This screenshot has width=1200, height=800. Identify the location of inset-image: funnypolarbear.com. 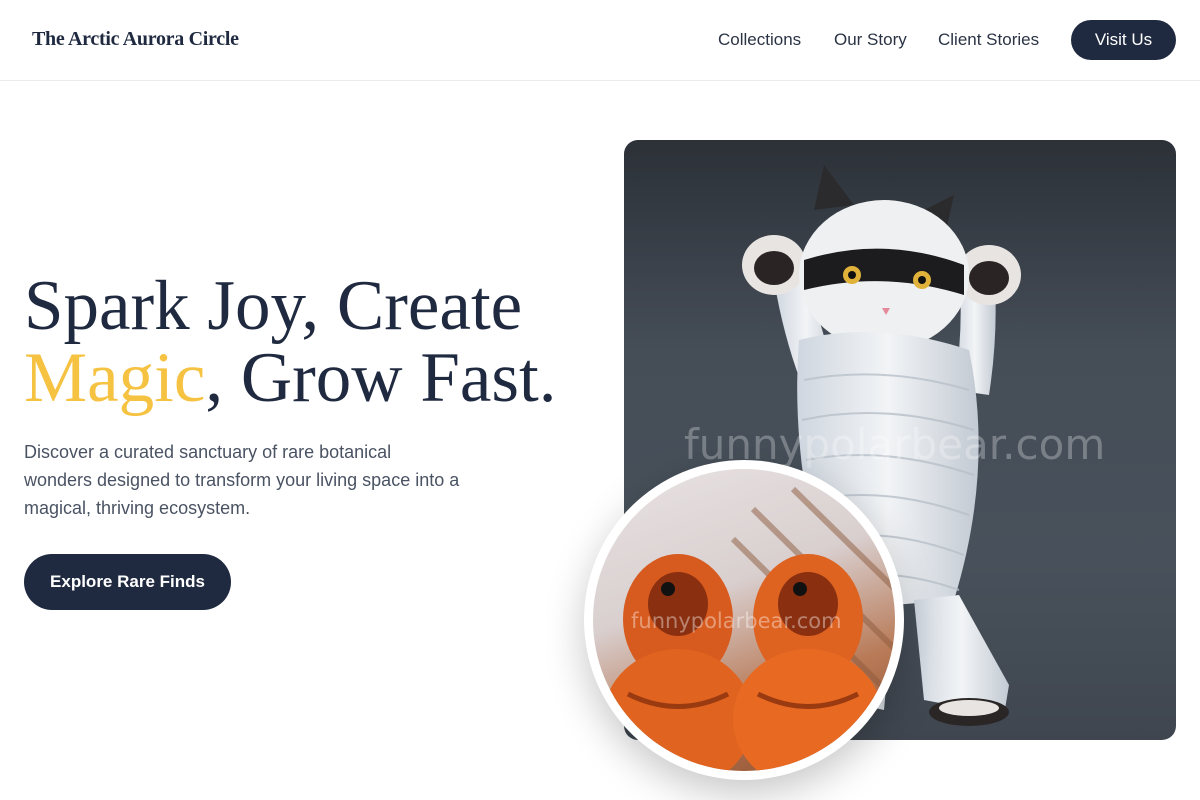
(744, 620).